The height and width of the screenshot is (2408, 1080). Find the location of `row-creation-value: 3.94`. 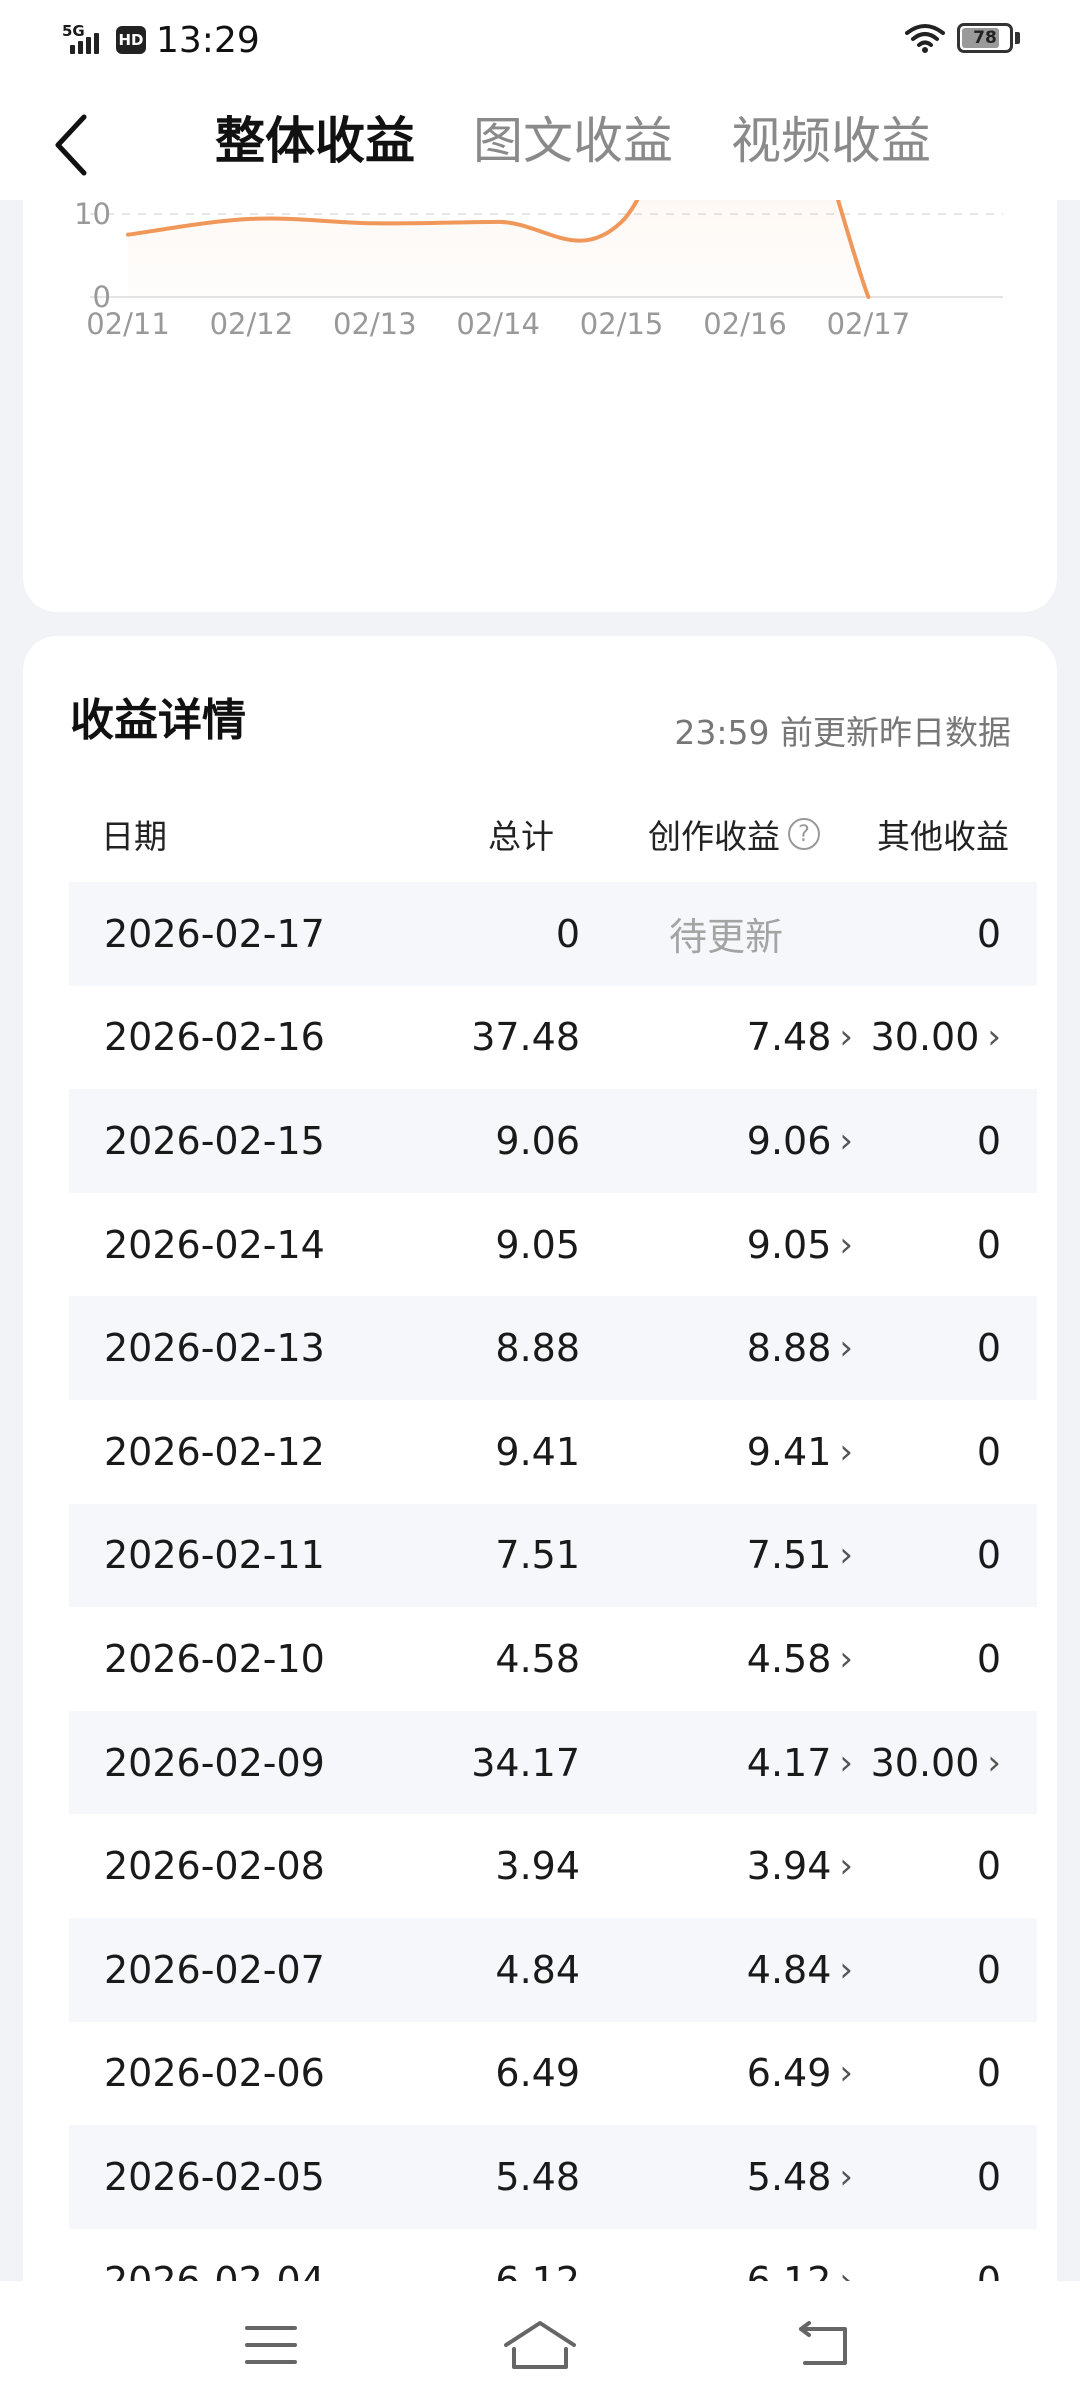

row-creation-value: 3.94 is located at coordinates (789, 1866).